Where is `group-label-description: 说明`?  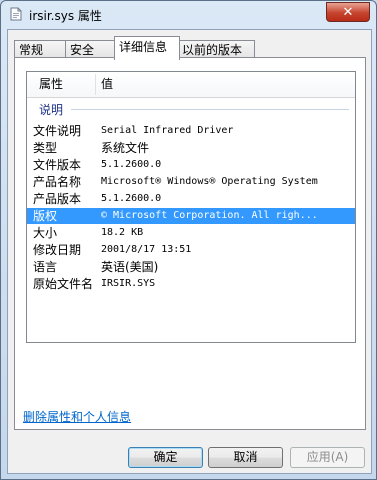 group-label-description: 说明 is located at coordinates (51, 110).